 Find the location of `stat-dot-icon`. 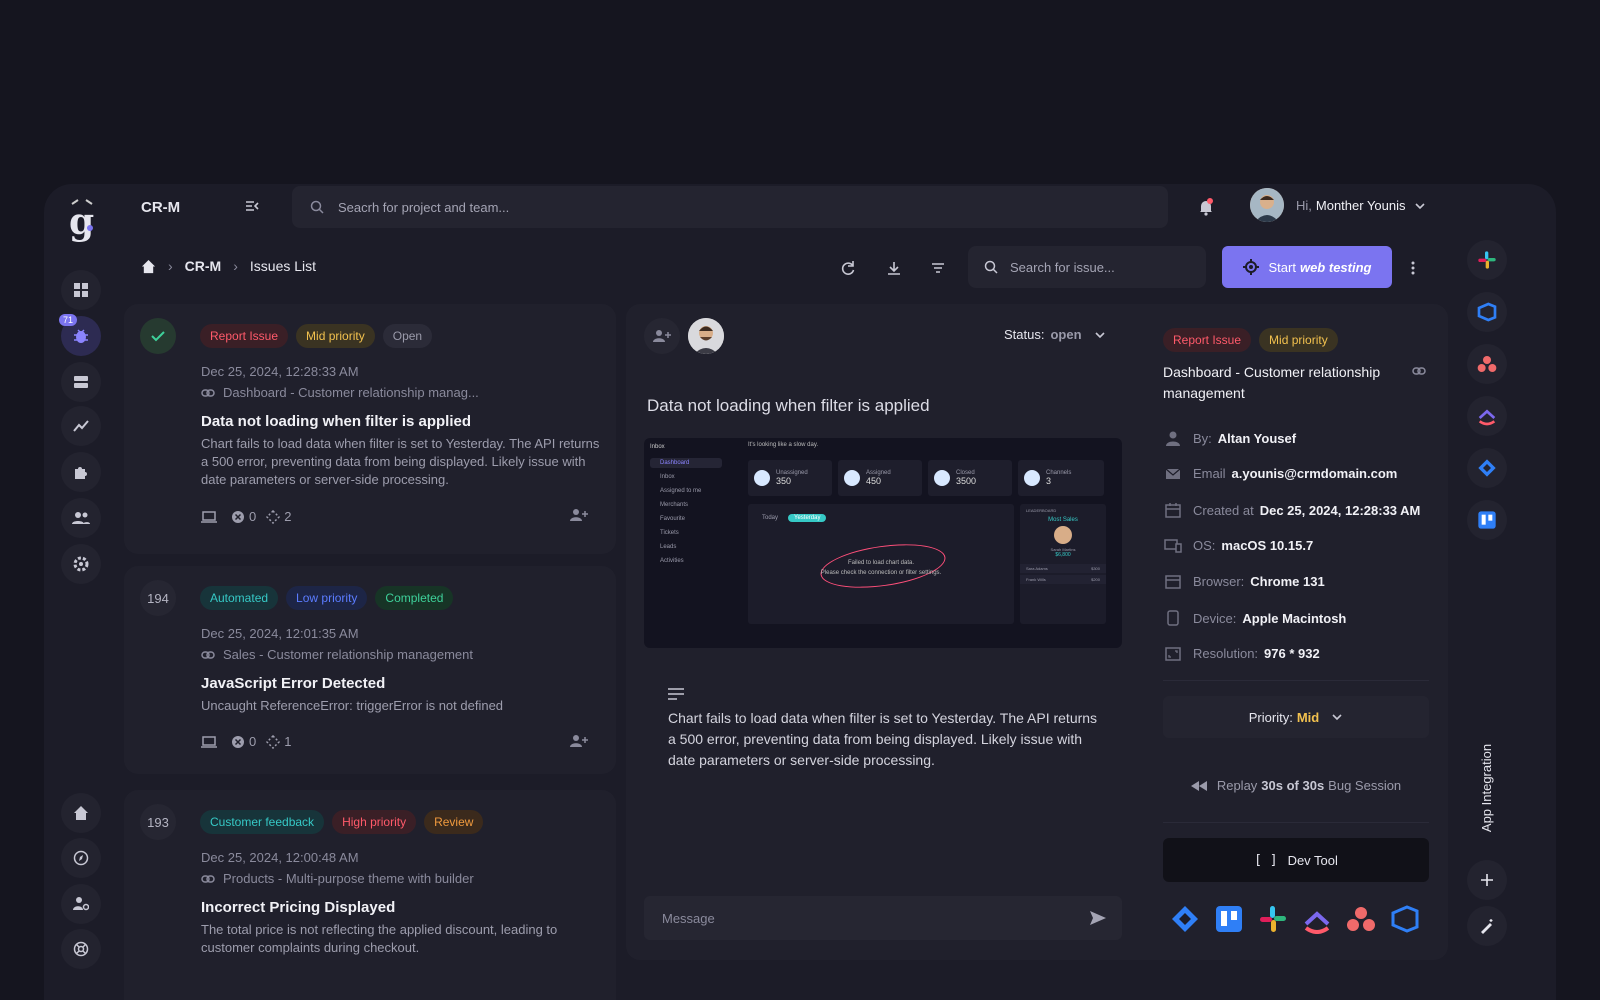

stat-dot-icon is located at coordinates (762, 478).